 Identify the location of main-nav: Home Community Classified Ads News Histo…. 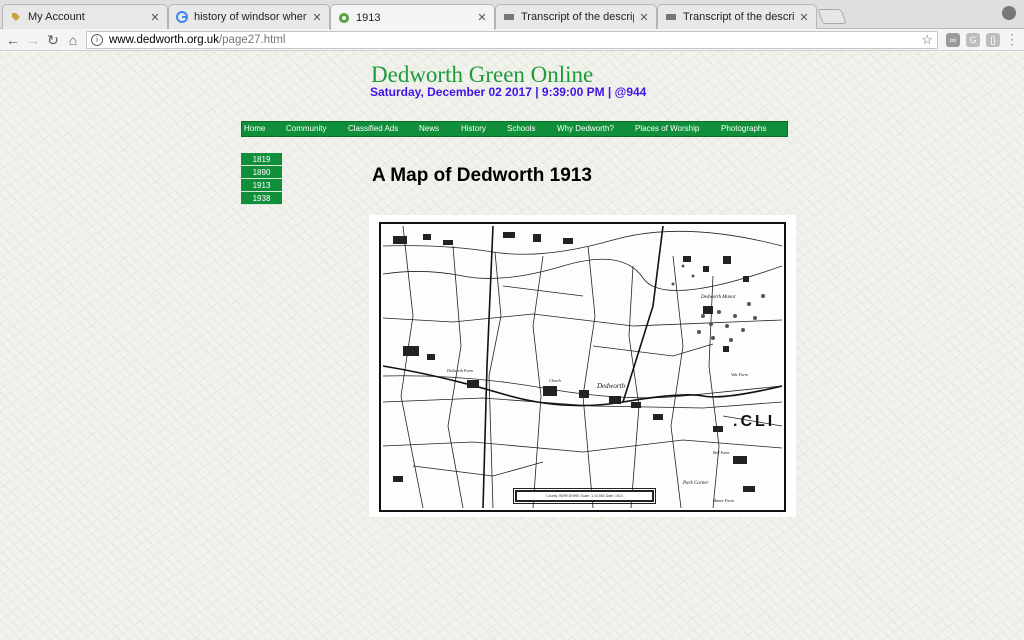
(514, 129).